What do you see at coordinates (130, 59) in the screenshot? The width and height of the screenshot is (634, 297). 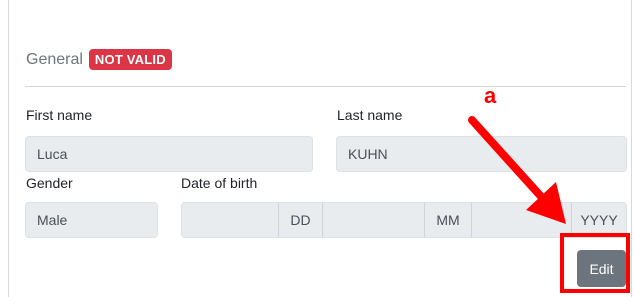 I see `status-badge: NOT VALID` at bounding box center [130, 59].